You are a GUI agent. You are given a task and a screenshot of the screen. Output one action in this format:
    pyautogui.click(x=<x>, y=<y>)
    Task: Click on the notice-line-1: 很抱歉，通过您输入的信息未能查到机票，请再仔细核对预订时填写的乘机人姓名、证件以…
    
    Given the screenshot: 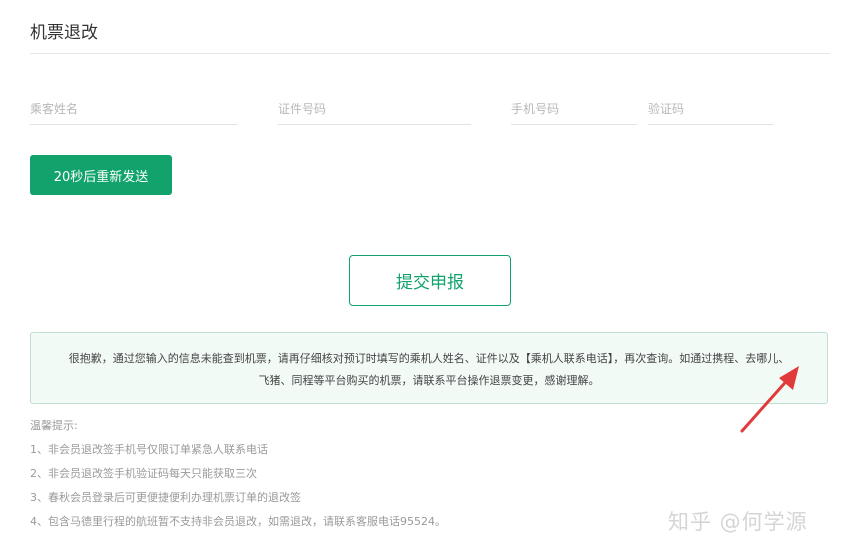 What is the action you would take?
    pyautogui.click(x=429, y=358)
    